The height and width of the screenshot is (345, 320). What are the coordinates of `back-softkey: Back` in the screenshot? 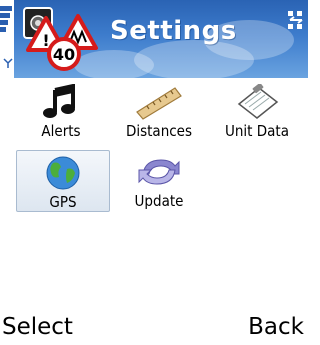 It's located at (276, 327).